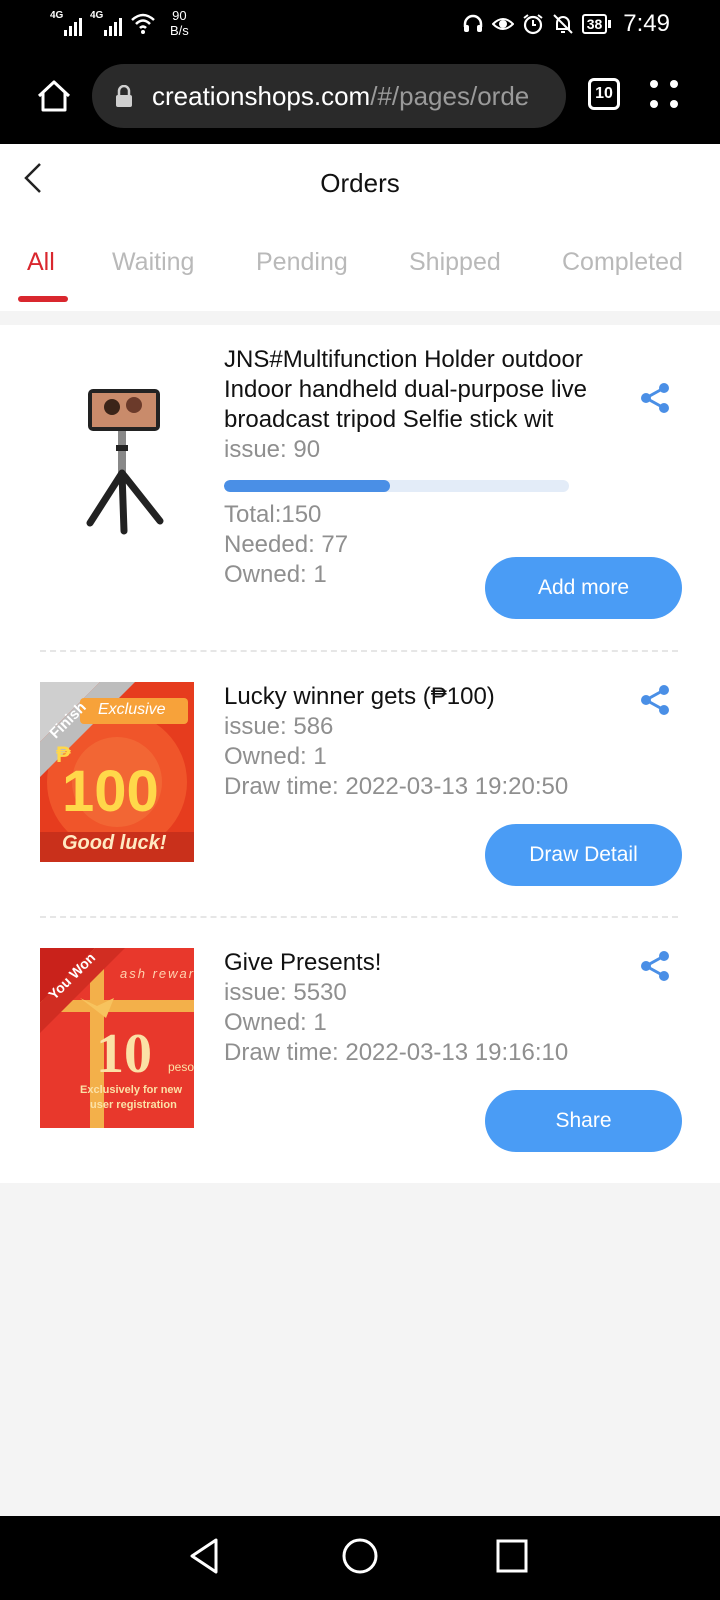 This screenshot has width=720, height=1600. I want to click on battery-icon: 38, so click(596, 24).